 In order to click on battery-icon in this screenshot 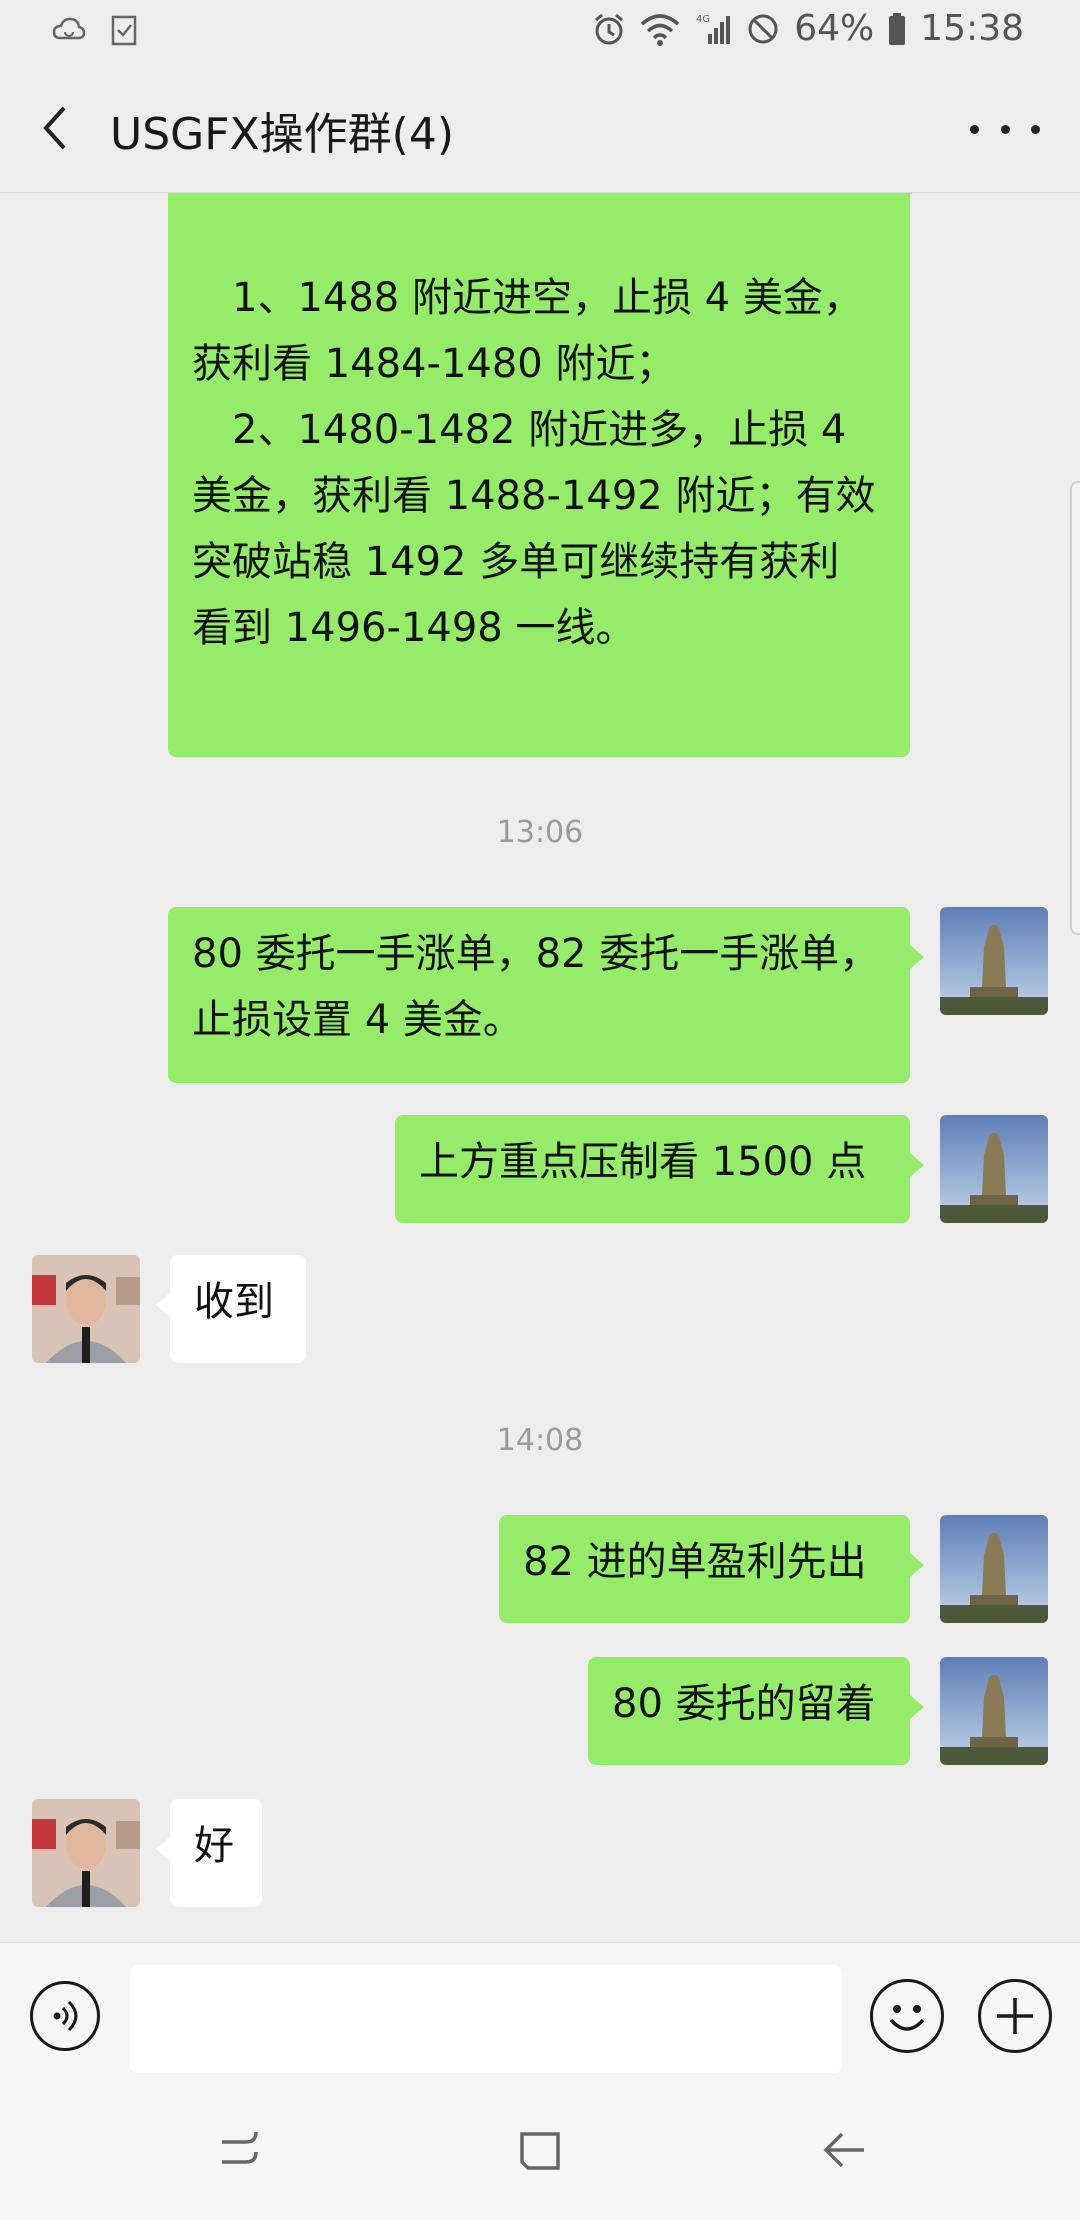, I will do `click(897, 29)`.